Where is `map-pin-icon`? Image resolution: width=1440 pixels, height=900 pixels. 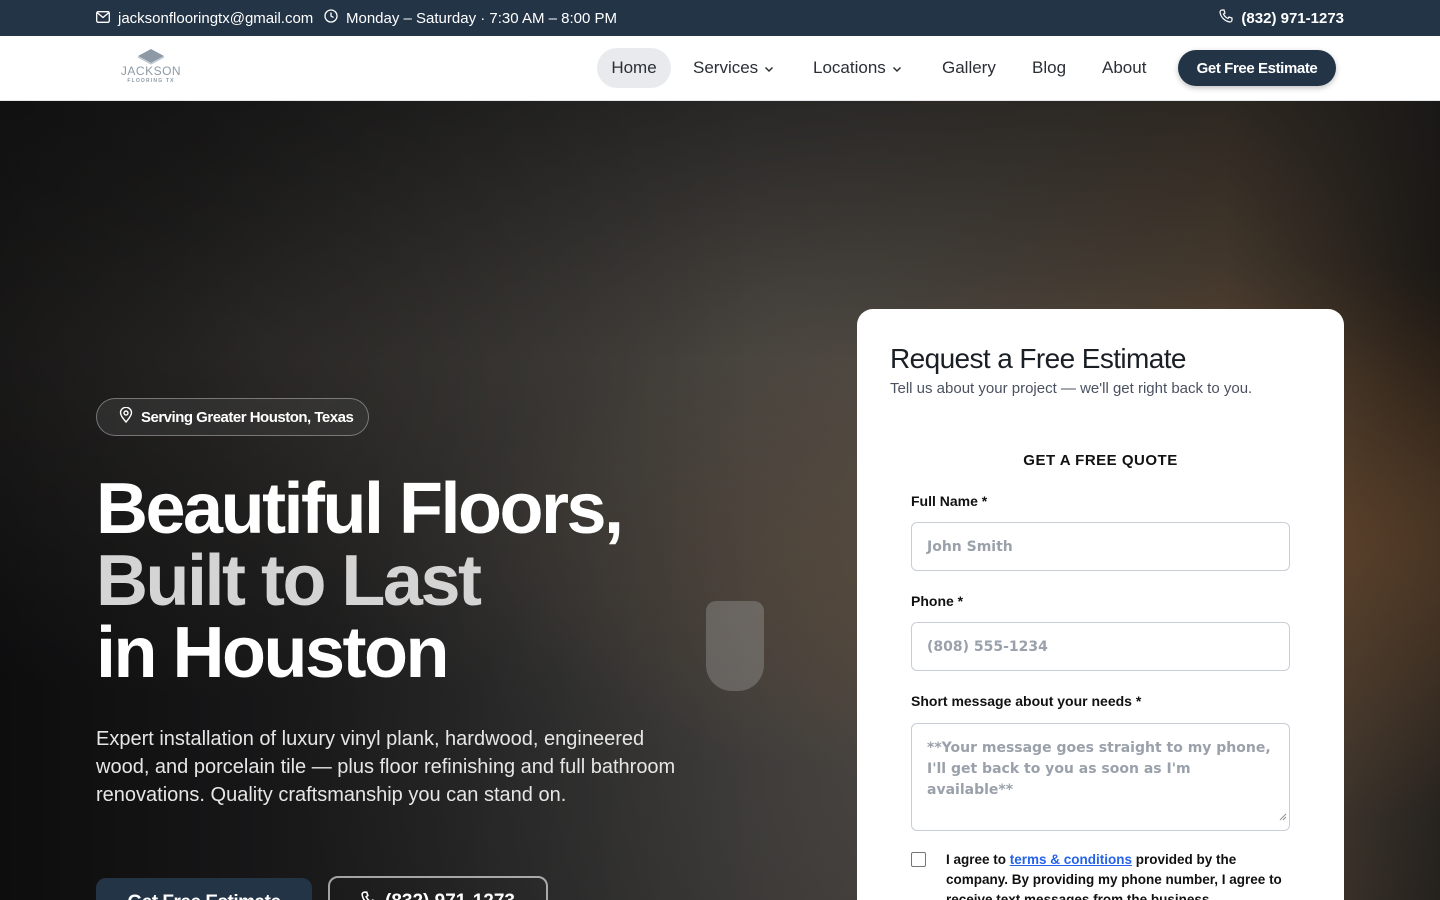
map-pin-icon is located at coordinates (130, 416).